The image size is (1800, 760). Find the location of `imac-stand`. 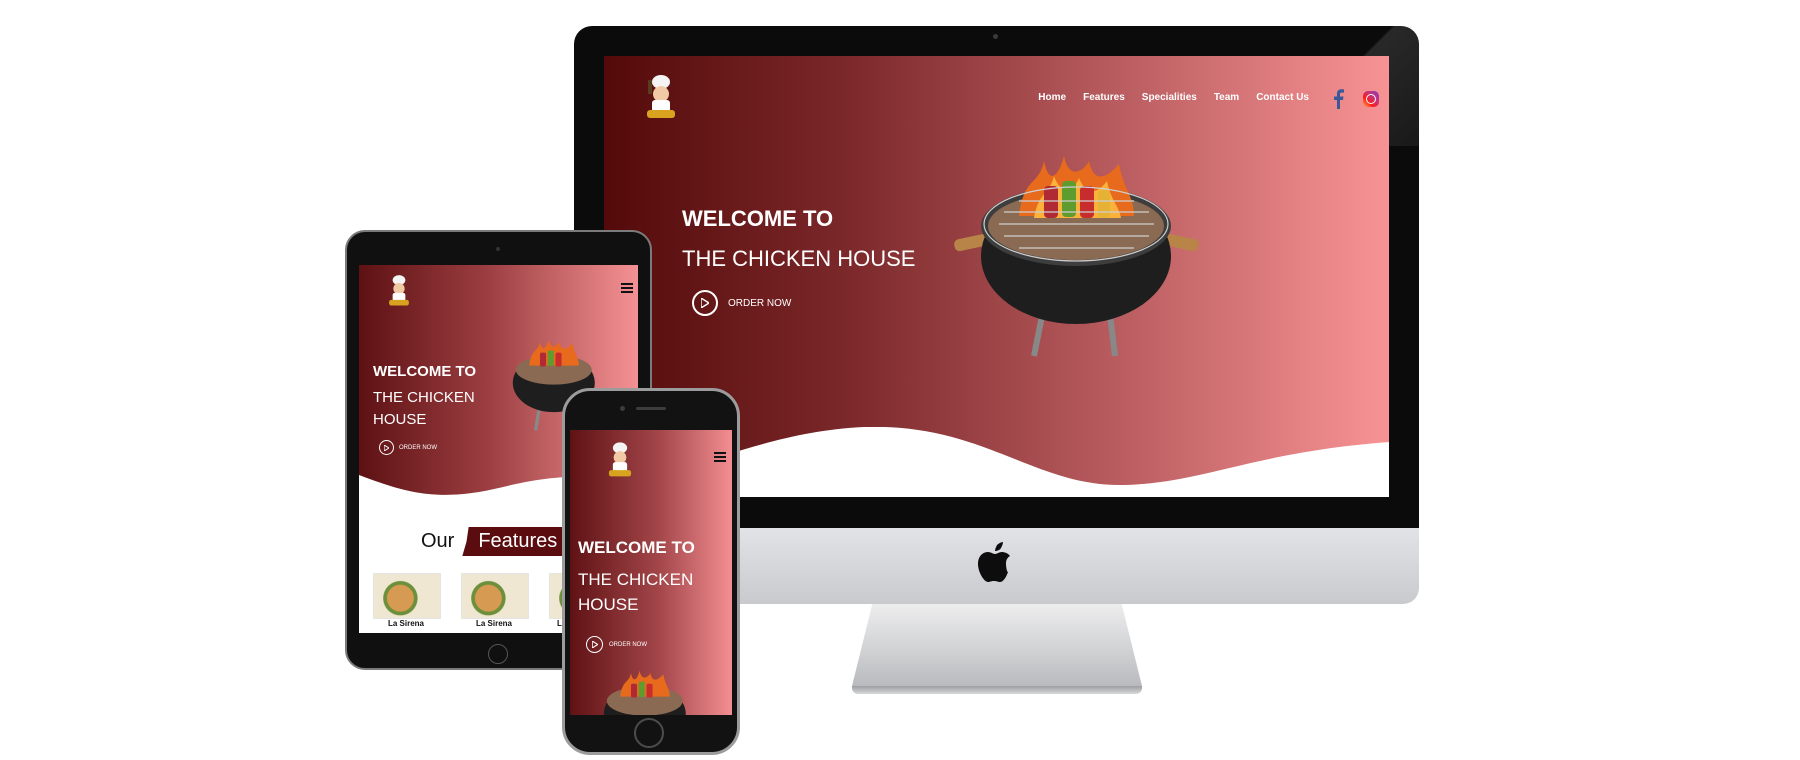

imac-stand is located at coordinates (997, 645).